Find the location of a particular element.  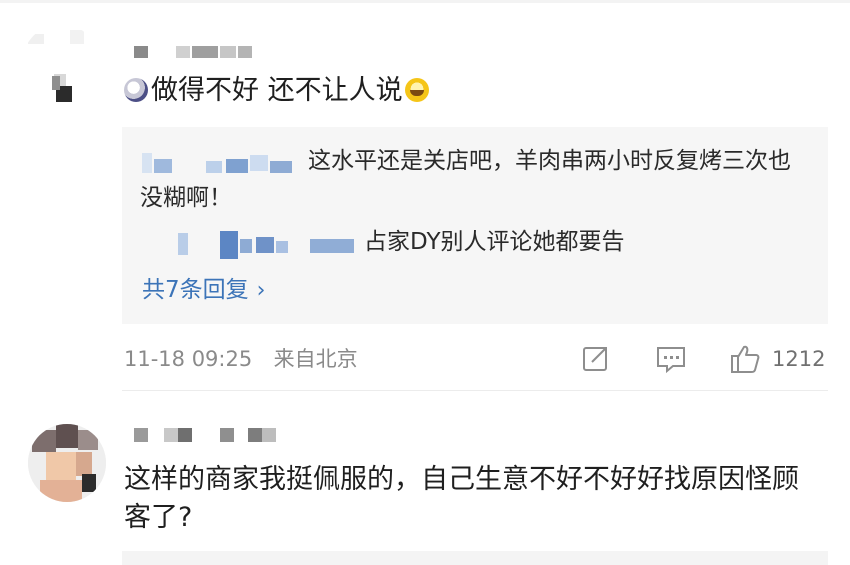

view-more-replies-link: 共7条回复 › is located at coordinates (203, 290).